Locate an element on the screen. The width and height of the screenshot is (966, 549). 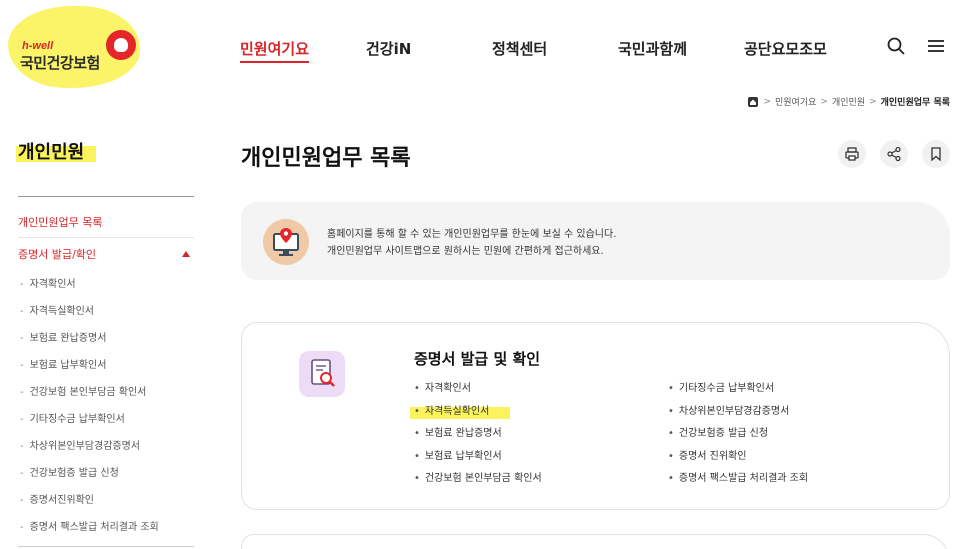
caret-up-icon is located at coordinates (186, 254).